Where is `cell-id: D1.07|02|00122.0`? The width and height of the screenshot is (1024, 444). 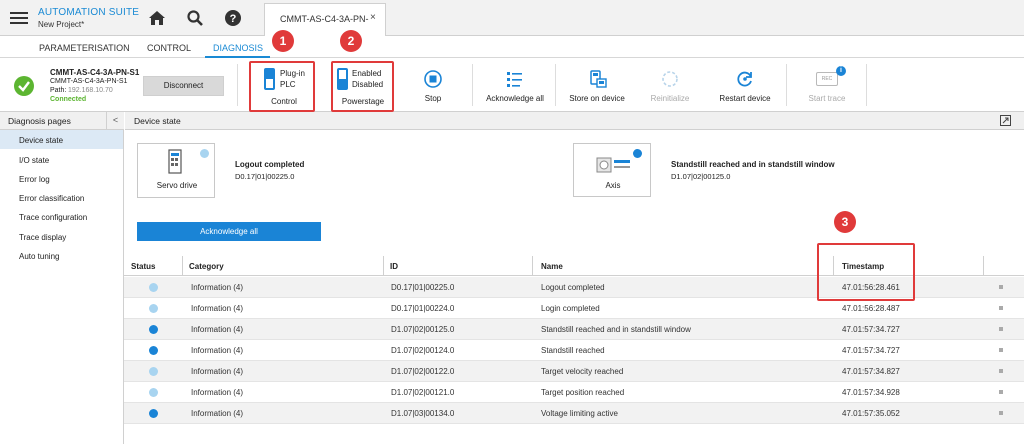 cell-id: D1.07|02|00122.0 is located at coordinates (423, 371).